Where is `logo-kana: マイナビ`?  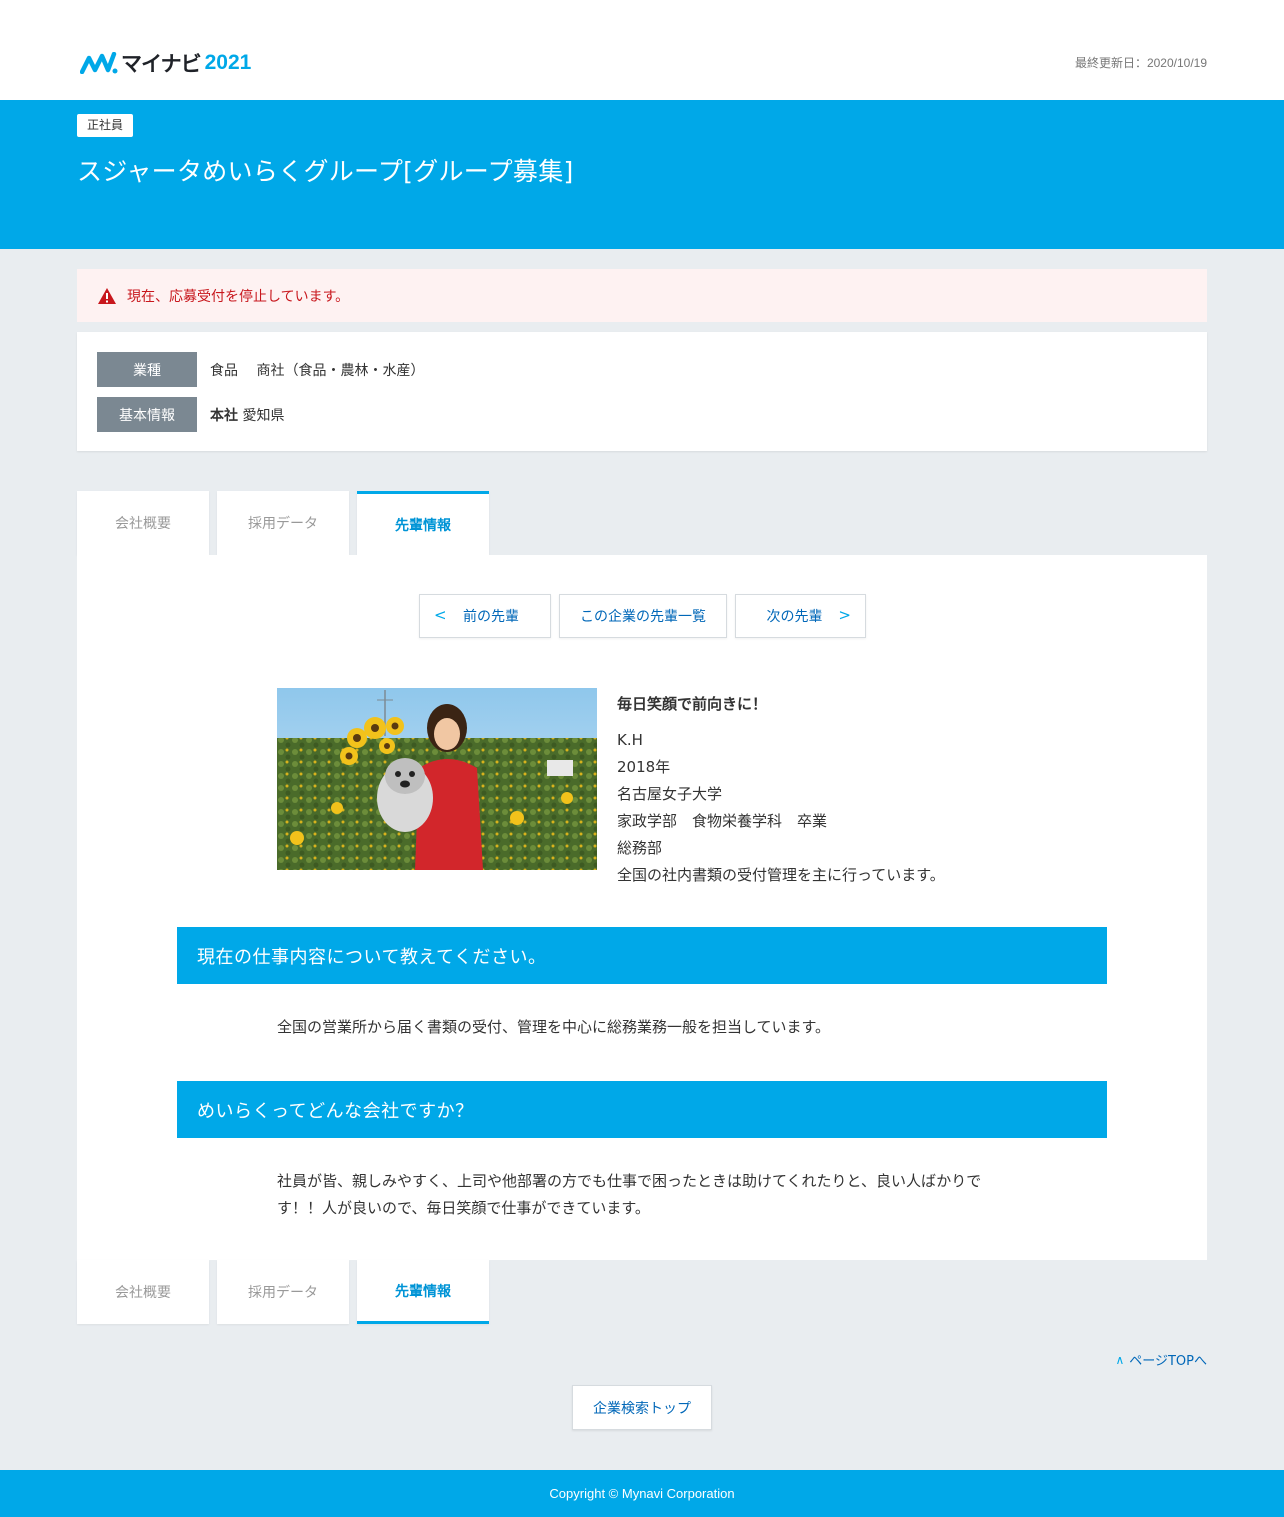
logo-kana: マイナビ is located at coordinates (161, 64).